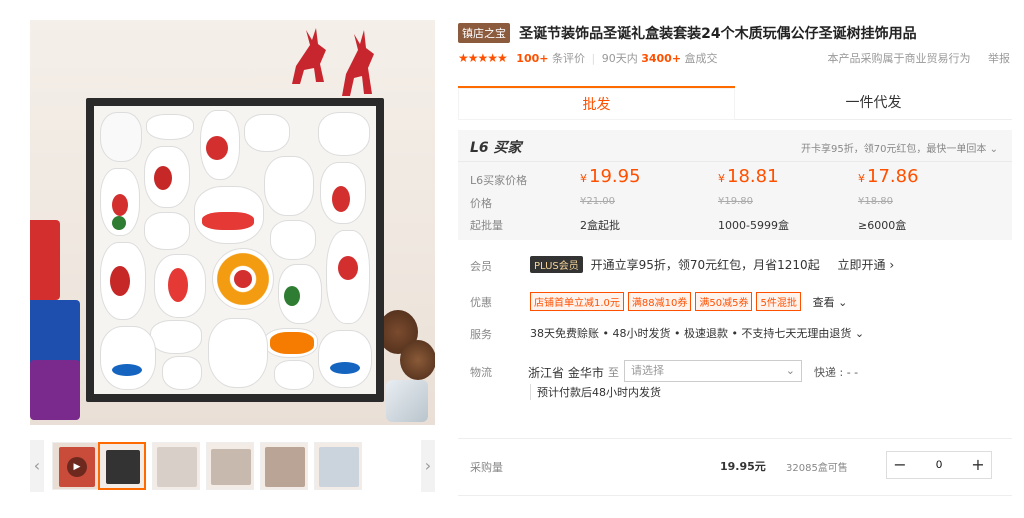  I want to click on logistics-row: 物流 浙江省 金华市 至 请选择 ⌄ 快递 : - - 预计付款后48小时内发货, so click(735, 382).